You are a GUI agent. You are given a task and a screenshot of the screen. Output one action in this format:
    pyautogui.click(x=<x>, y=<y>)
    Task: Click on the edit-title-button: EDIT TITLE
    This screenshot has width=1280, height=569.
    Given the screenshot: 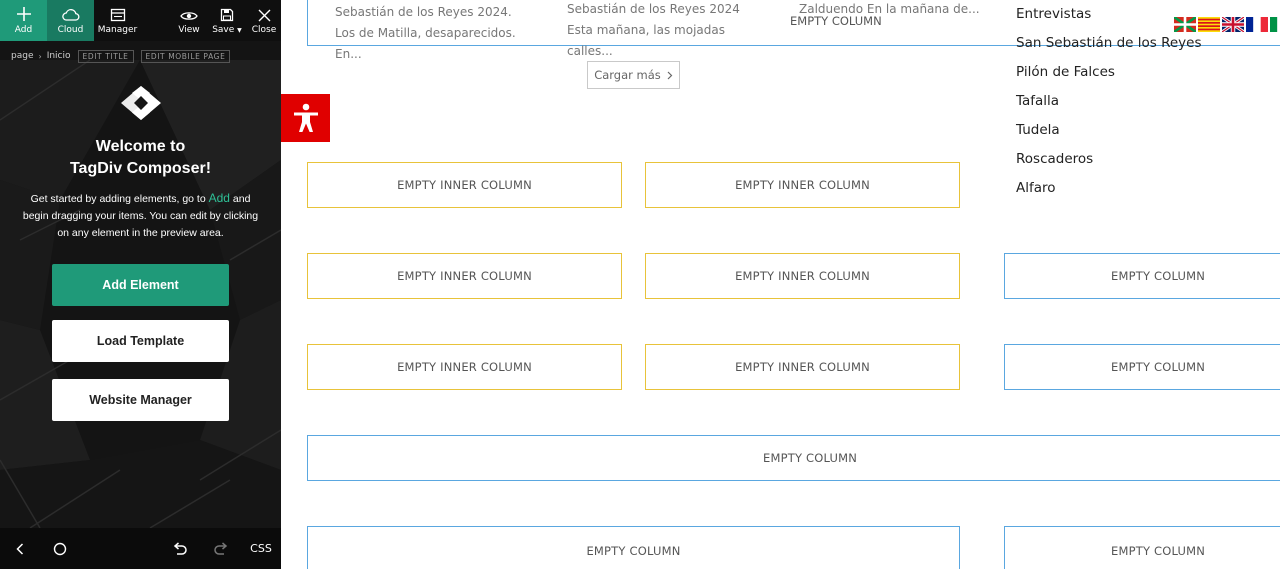 What is the action you would take?
    pyautogui.click(x=105, y=56)
    